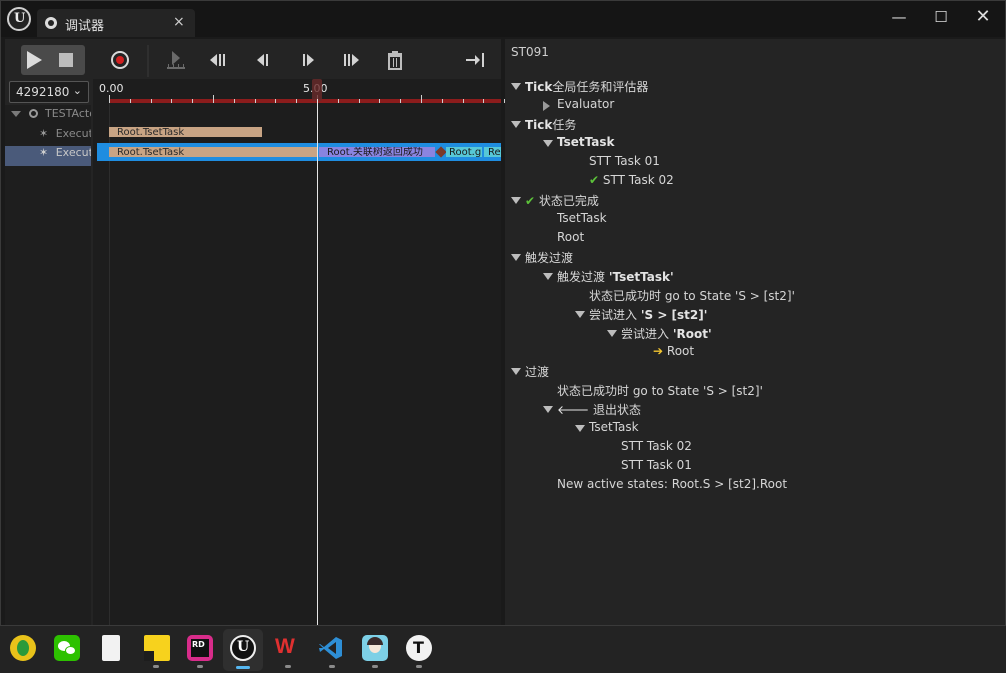 This screenshot has height=673, width=1006. What do you see at coordinates (658, 351) in the screenshot?
I see `arrow-right-icon: ➔` at bounding box center [658, 351].